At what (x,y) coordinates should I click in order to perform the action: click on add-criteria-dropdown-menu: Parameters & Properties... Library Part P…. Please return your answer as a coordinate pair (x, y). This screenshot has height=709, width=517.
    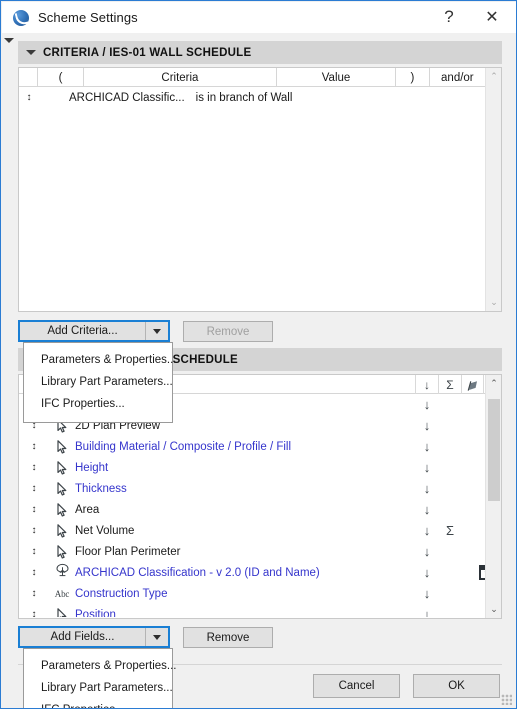
    Looking at the image, I should click on (100, 382).